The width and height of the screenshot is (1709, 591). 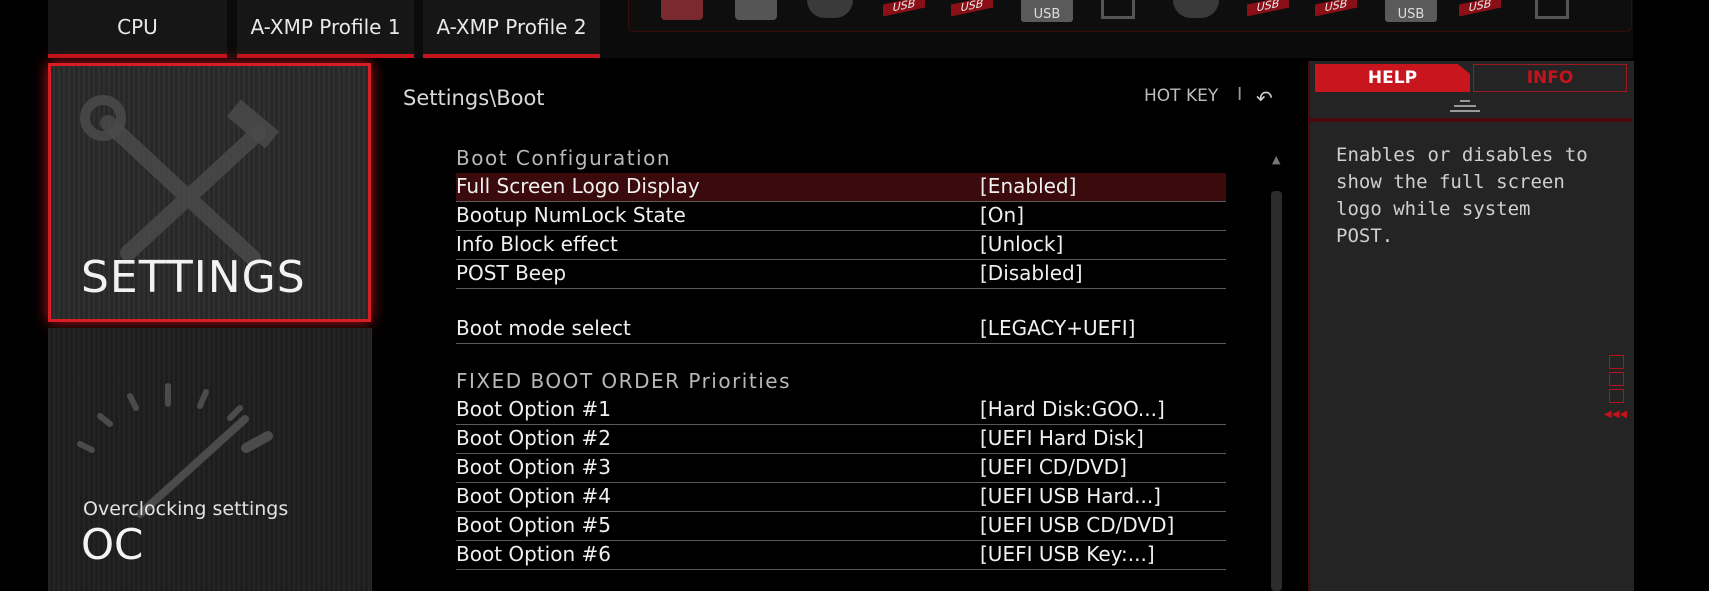 What do you see at coordinates (841, 245) in the screenshot?
I see `setting-info-block-effect: Info Block effect [Unlock]` at bounding box center [841, 245].